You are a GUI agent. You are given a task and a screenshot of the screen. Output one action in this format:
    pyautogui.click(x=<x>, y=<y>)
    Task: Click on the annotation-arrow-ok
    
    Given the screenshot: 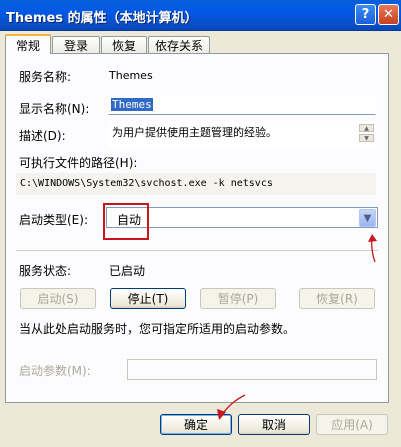 What is the action you would take?
    pyautogui.click(x=231, y=407)
    